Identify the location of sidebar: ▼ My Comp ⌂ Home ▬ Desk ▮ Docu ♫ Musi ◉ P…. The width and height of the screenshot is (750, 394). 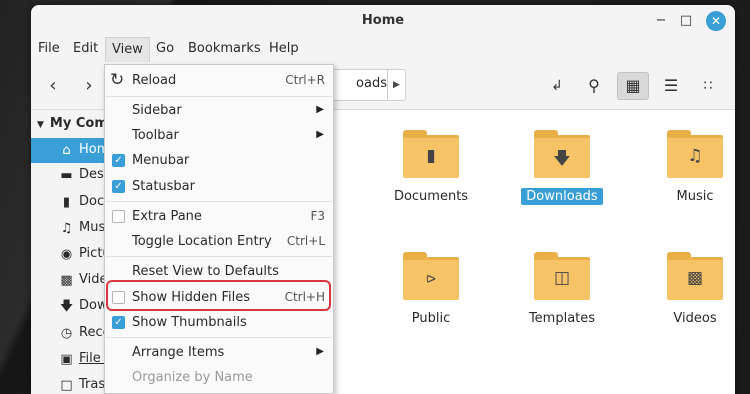
(69, 252).